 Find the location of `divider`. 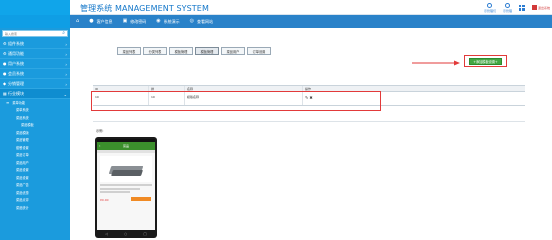

divider is located at coordinates (309, 121).